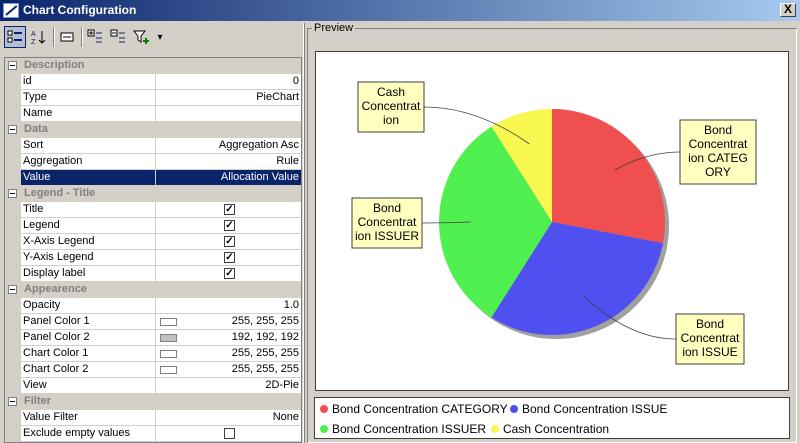 The height and width of the screenshot is (443, 800). Describe the element at coordinates (153, 402) in the screenshot. I see `category-filter: Filter` at that location.